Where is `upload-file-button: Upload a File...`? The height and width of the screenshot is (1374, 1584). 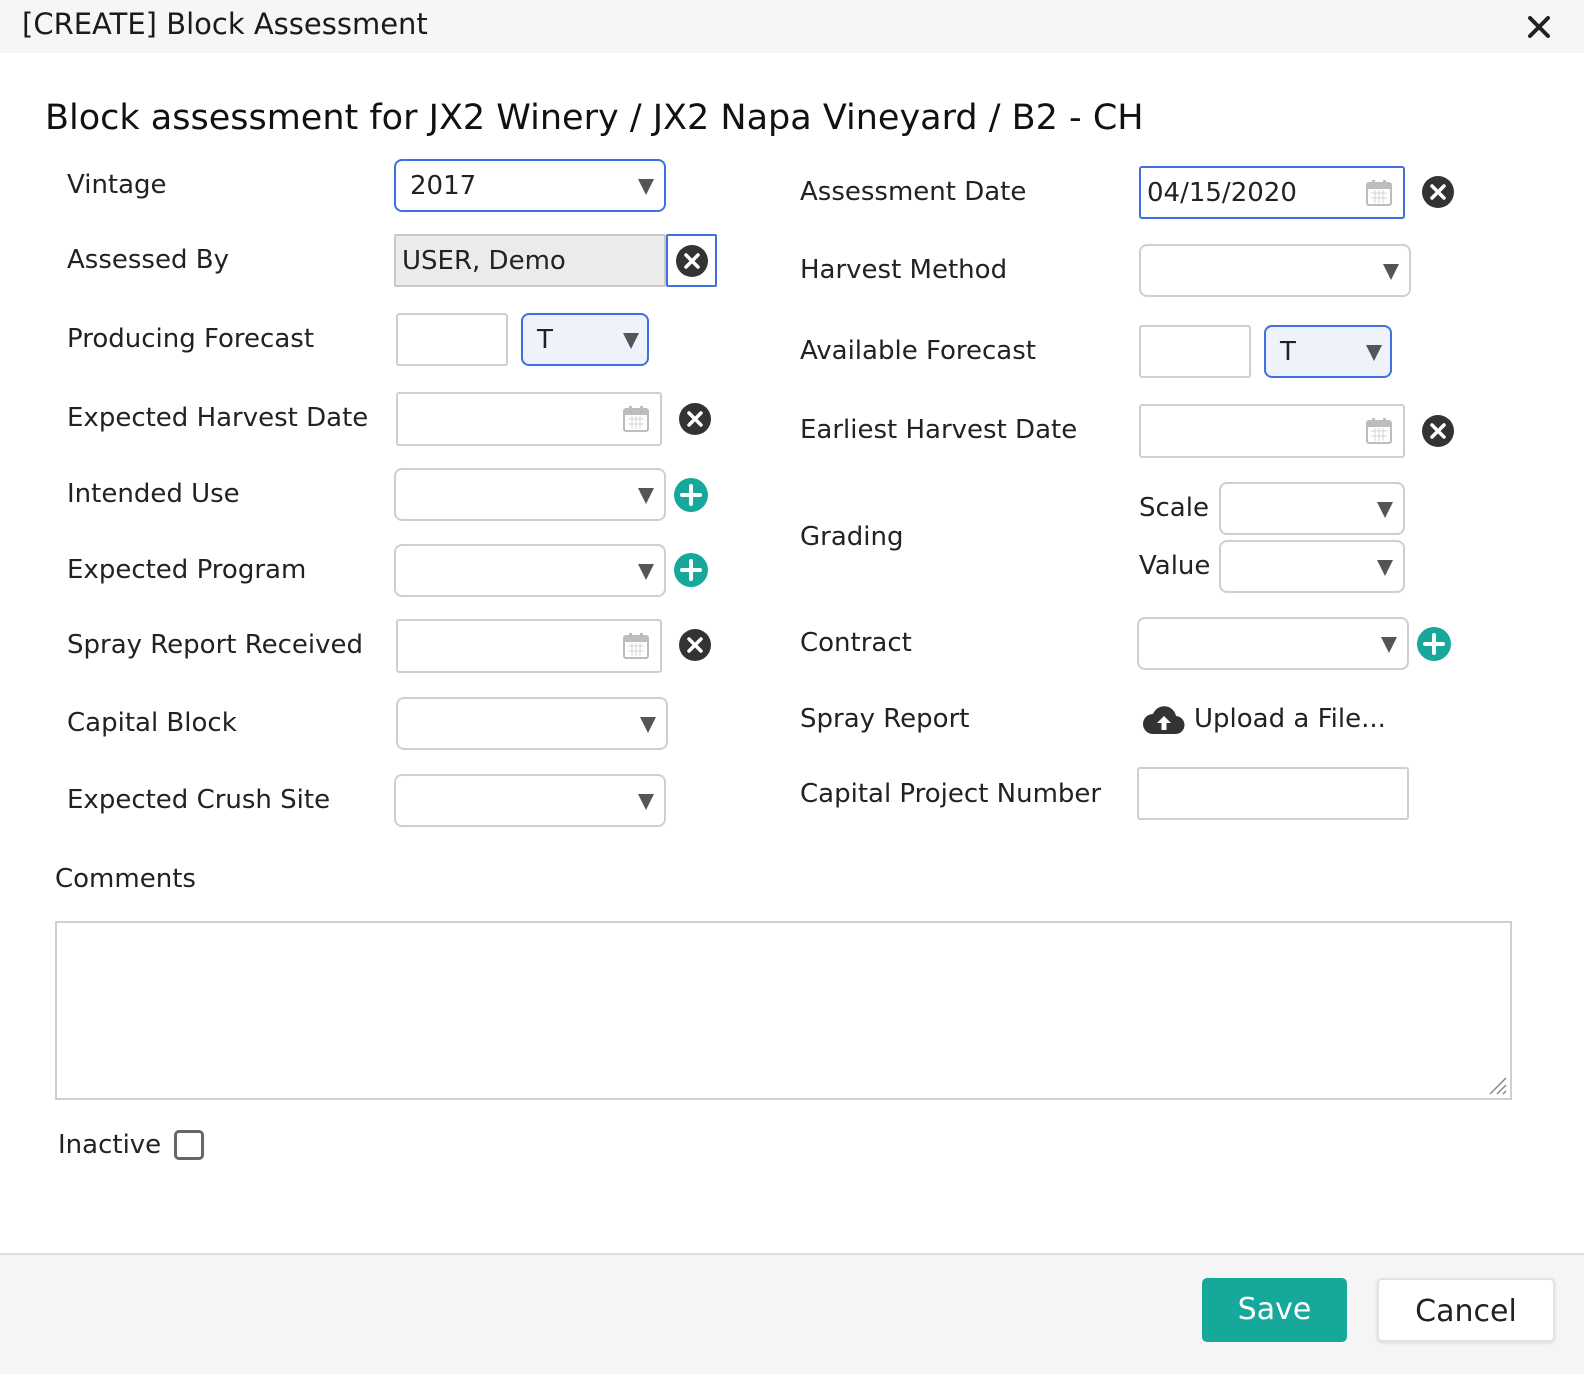 upload-file-button: Upload a File... is located at coordinates (1273, 720).